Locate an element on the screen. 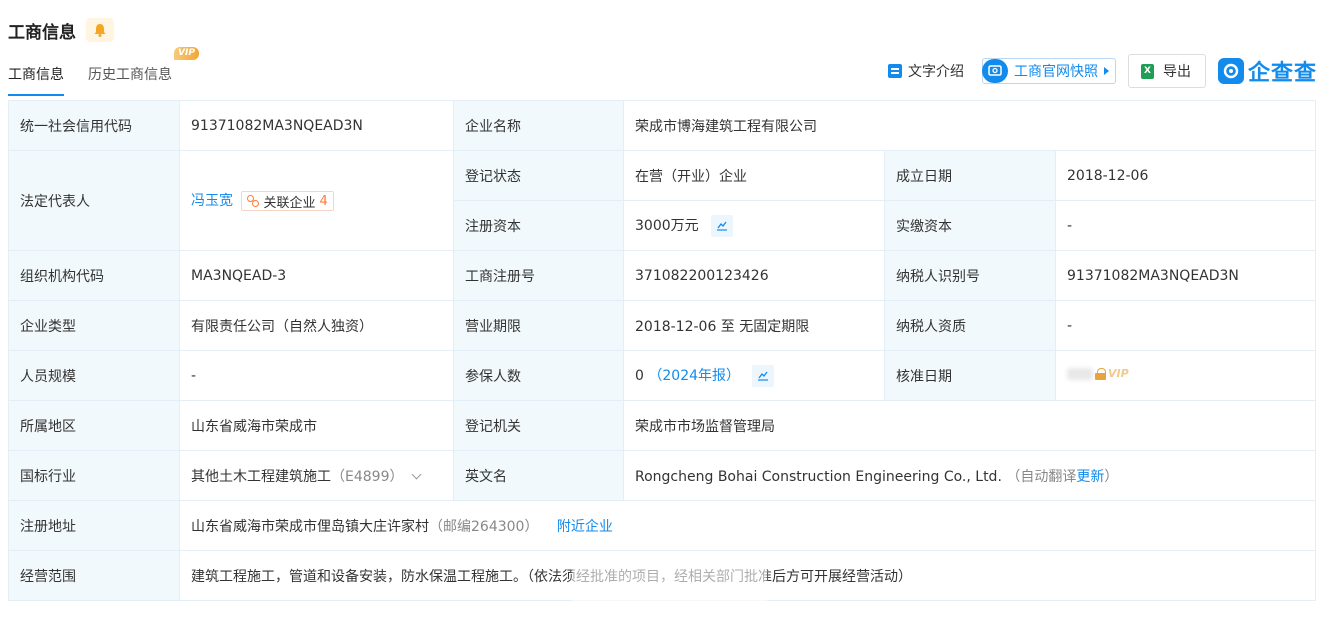 Image resolution: width=1329 pixels, height=633 pixels. address-cell: 山东省威海市荣成市俚岛镇大庄许家村（邮编264300） 附近企业 is located at coordinates (747, 525).